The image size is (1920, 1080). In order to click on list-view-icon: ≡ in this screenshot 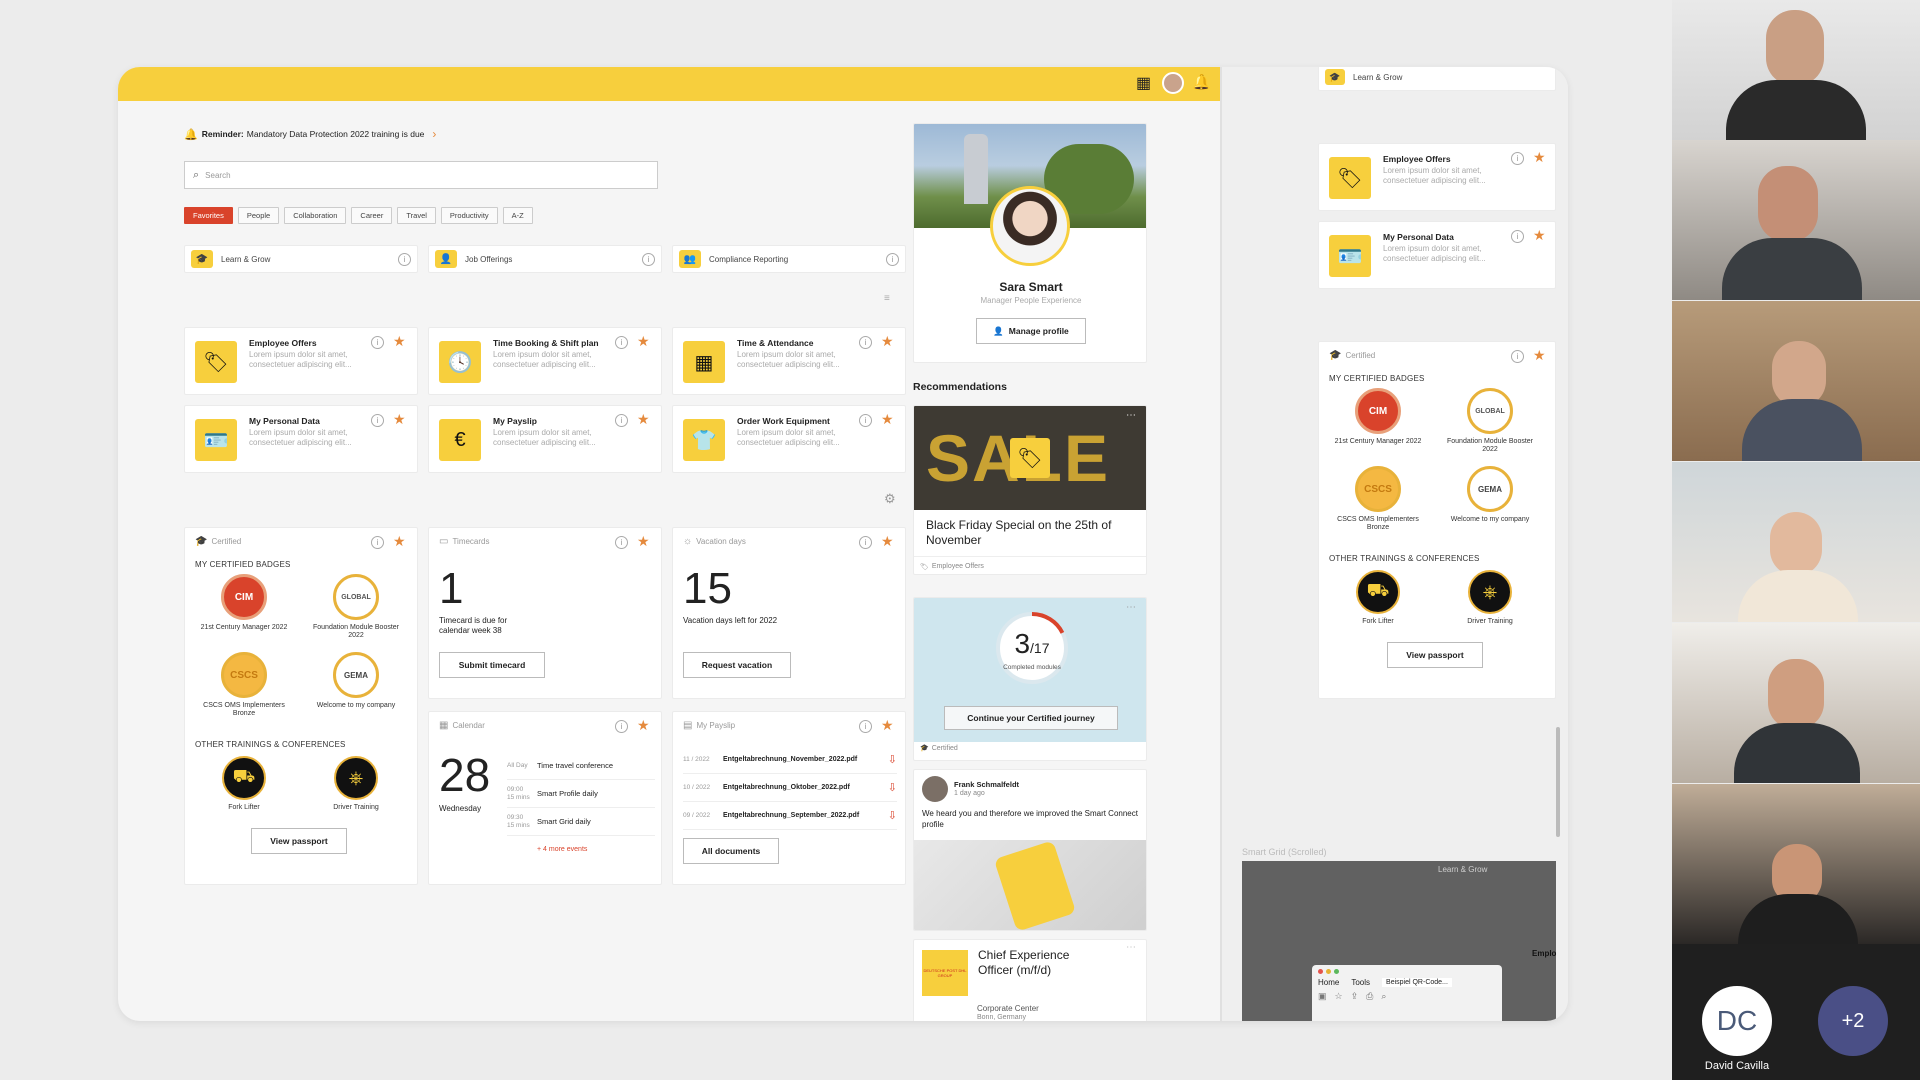, I will do `click(887, 298)`.